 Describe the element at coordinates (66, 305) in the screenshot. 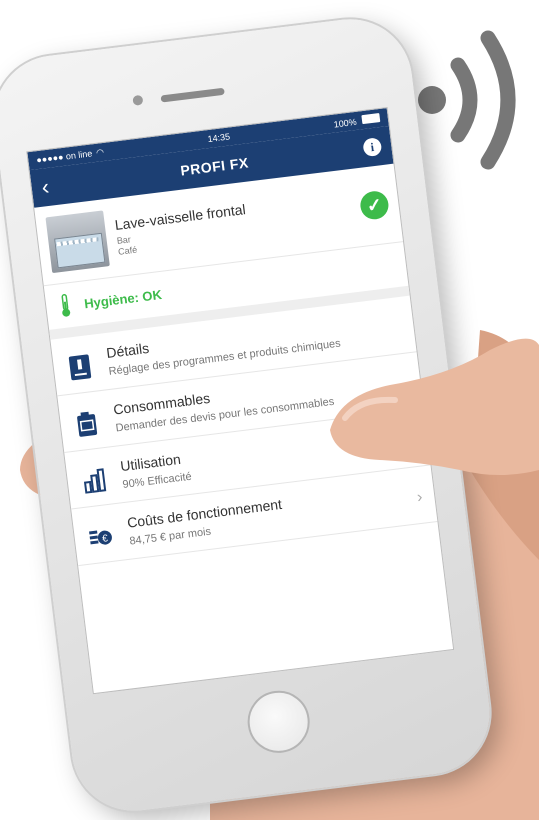

I see `thermometer-icon` at that location.